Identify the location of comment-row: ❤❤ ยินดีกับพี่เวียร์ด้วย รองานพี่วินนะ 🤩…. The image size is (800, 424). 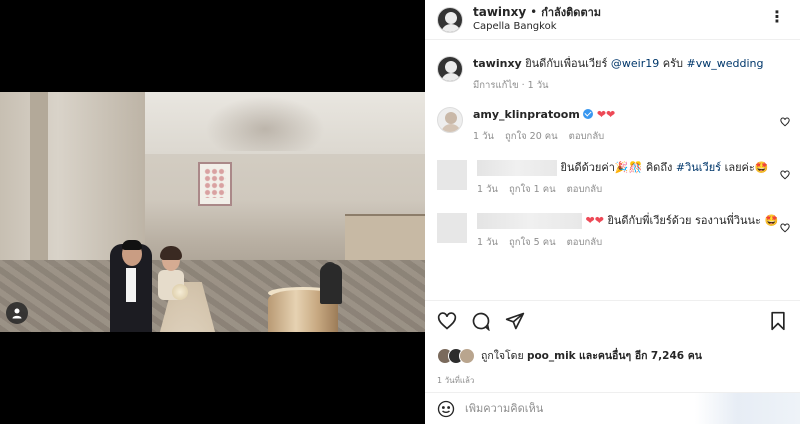
(612, 231).